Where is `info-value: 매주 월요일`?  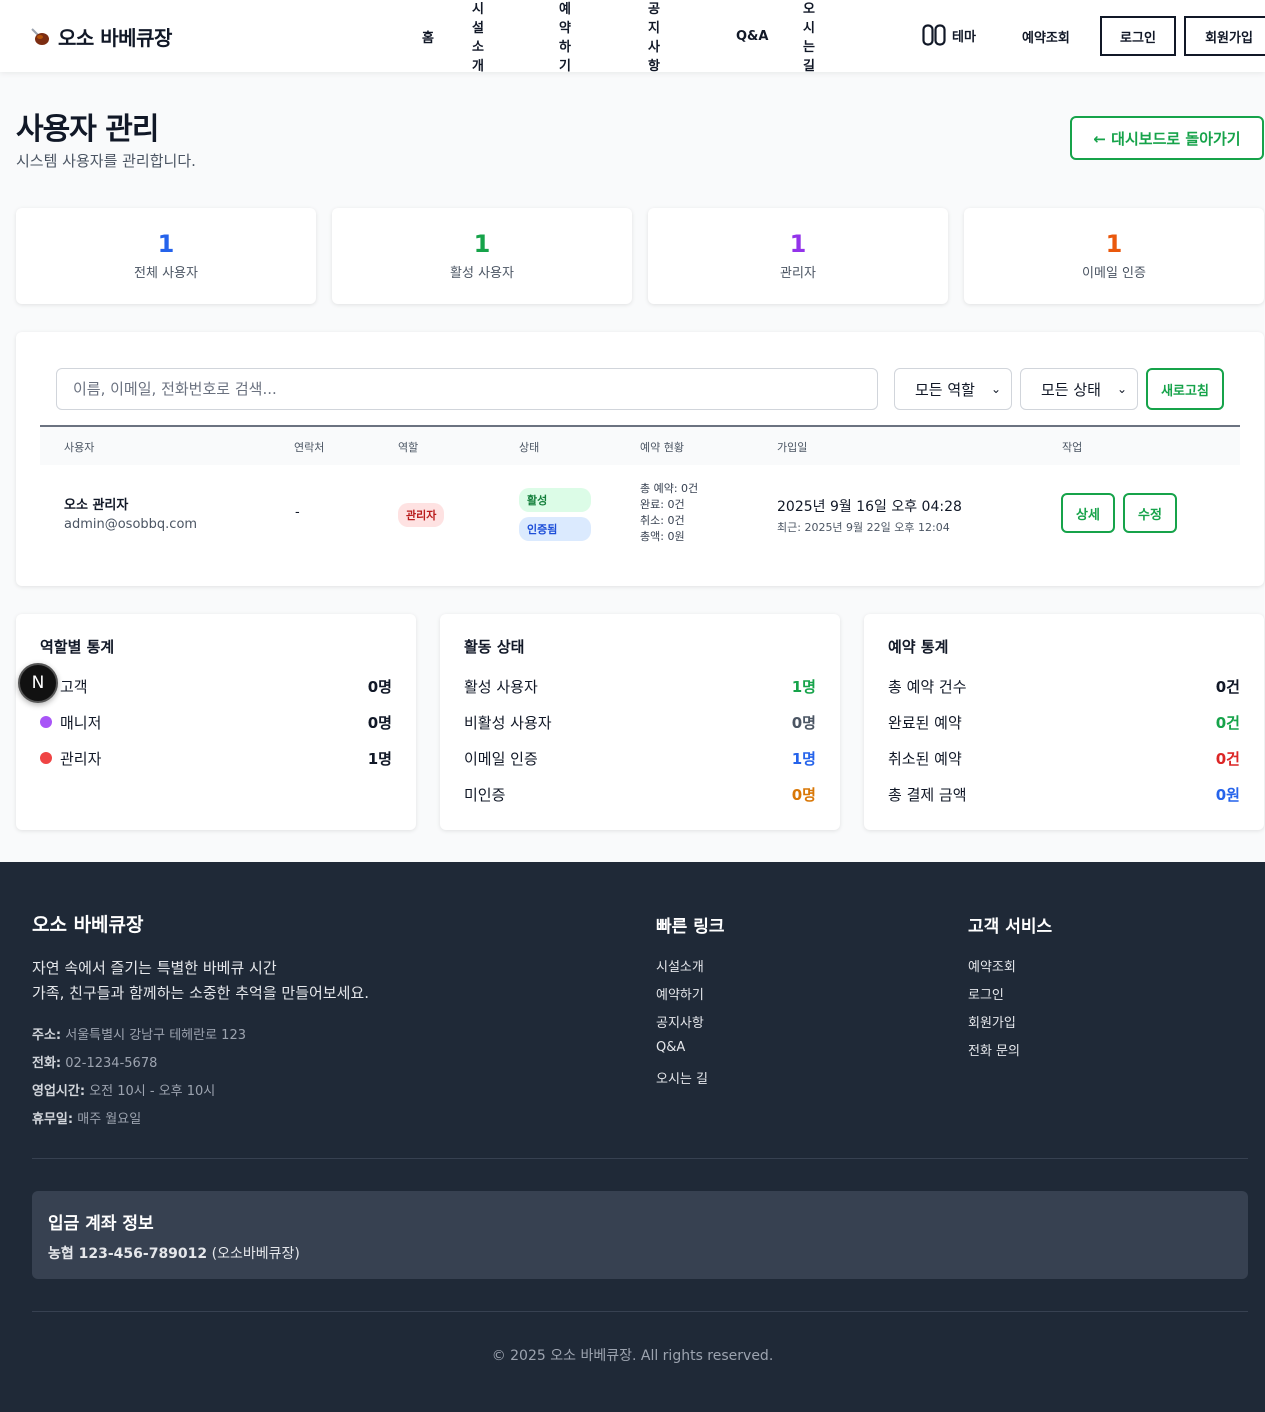
info-value: 매주 월요일 is located at coordinates (109, 1119).